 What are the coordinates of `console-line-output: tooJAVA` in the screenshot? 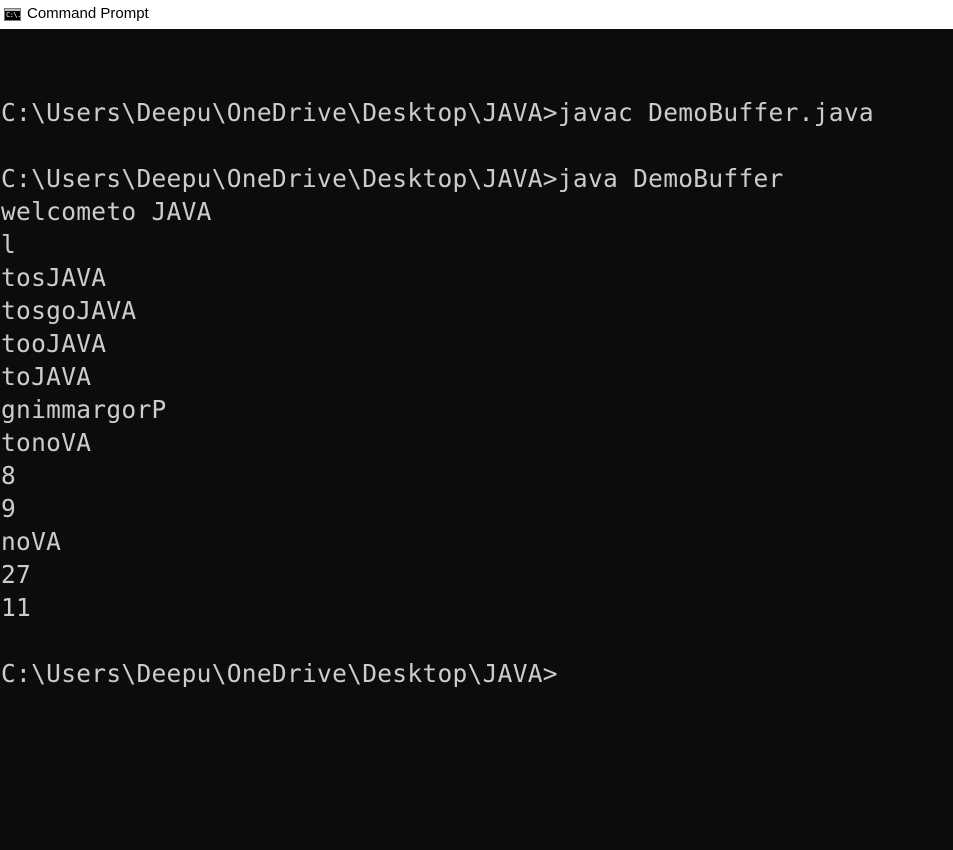 It's located at (54, 343).